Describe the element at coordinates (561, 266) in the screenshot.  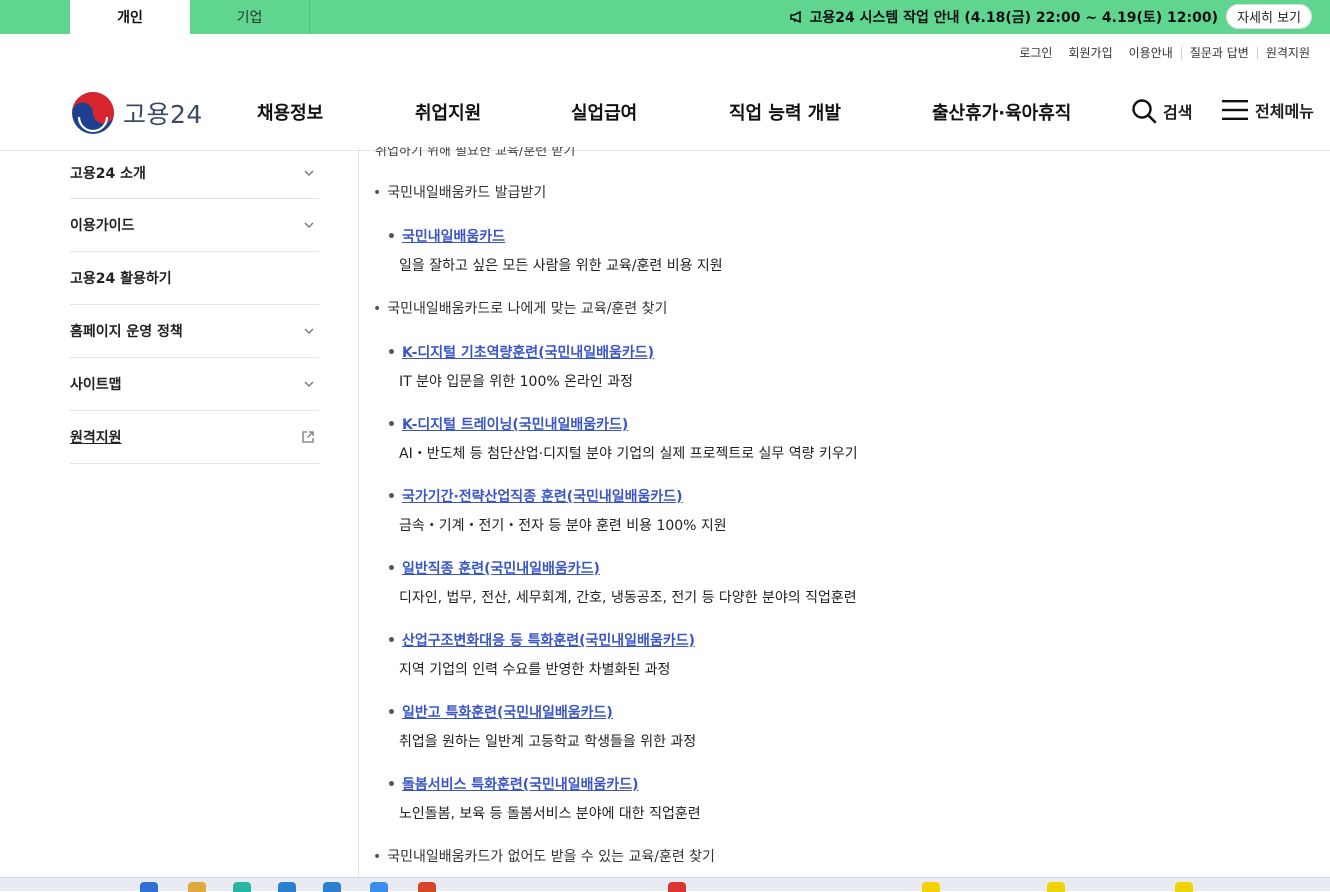
I see `program-desc: 일을 잘하고 싶은 모든 사람을 위한 교육/훈련 비용 지원` at that location.